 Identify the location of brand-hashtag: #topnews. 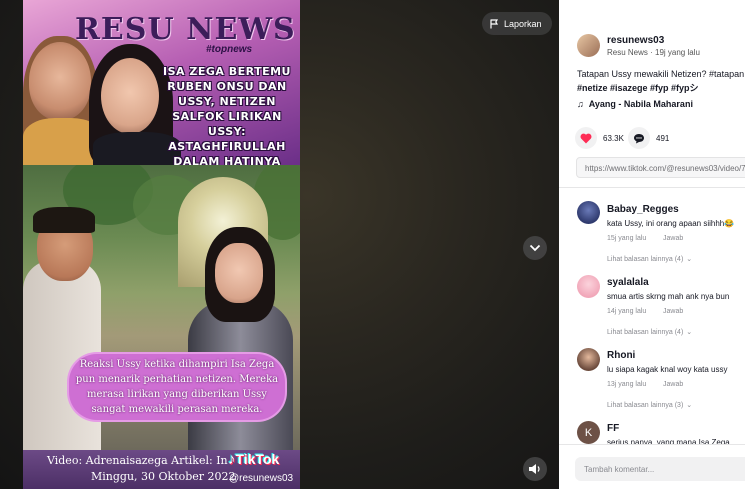
(229, 49).